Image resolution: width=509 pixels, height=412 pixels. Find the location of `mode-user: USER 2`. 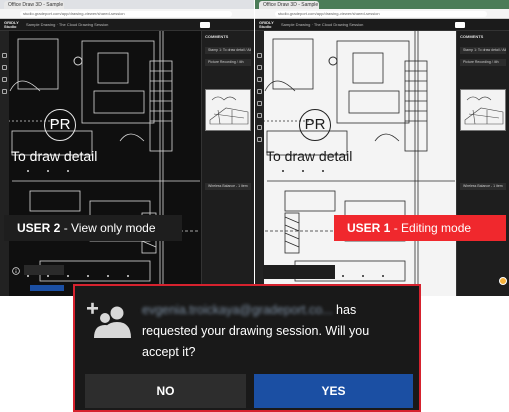

mode-user: USER 2 is located at coordinates (39, 228).